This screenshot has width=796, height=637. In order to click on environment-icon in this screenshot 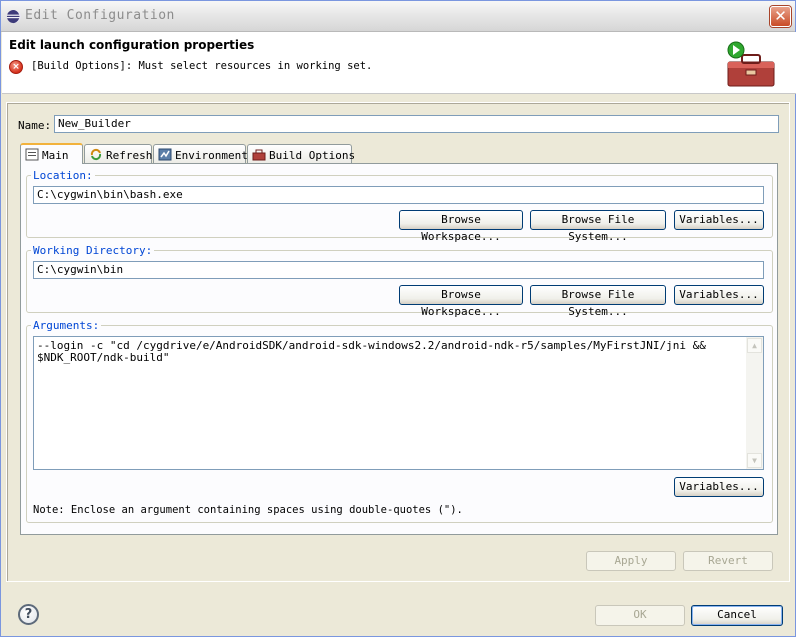, I will do `click(165, 154)`.